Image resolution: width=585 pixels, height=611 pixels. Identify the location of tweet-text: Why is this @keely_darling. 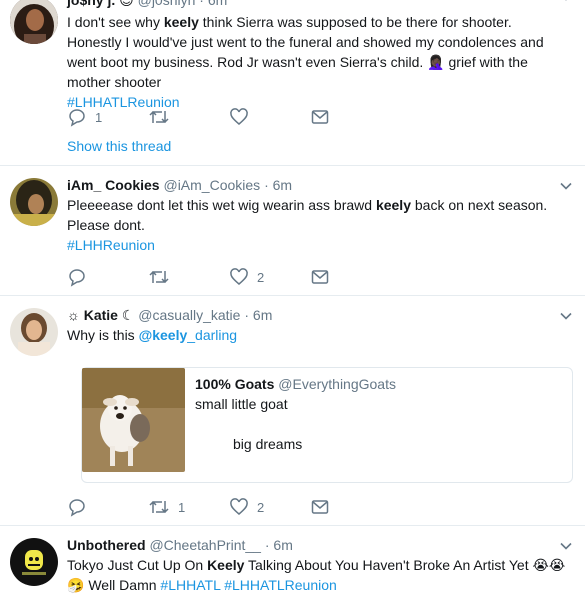
(152, 335).